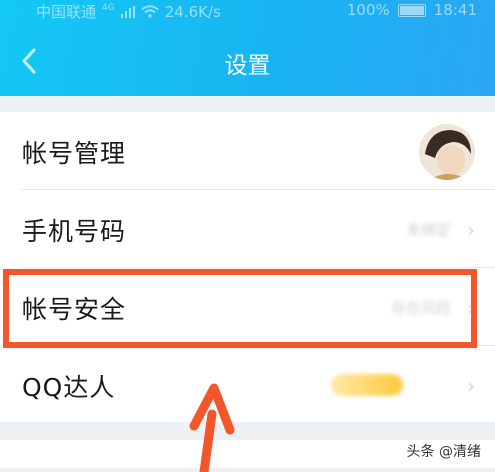 This screenshot has height=472, width=495. What do you see at coordinates (455, 10) in the screenshot?
I see `clock: 18:41` at bounding box center [455, 10].